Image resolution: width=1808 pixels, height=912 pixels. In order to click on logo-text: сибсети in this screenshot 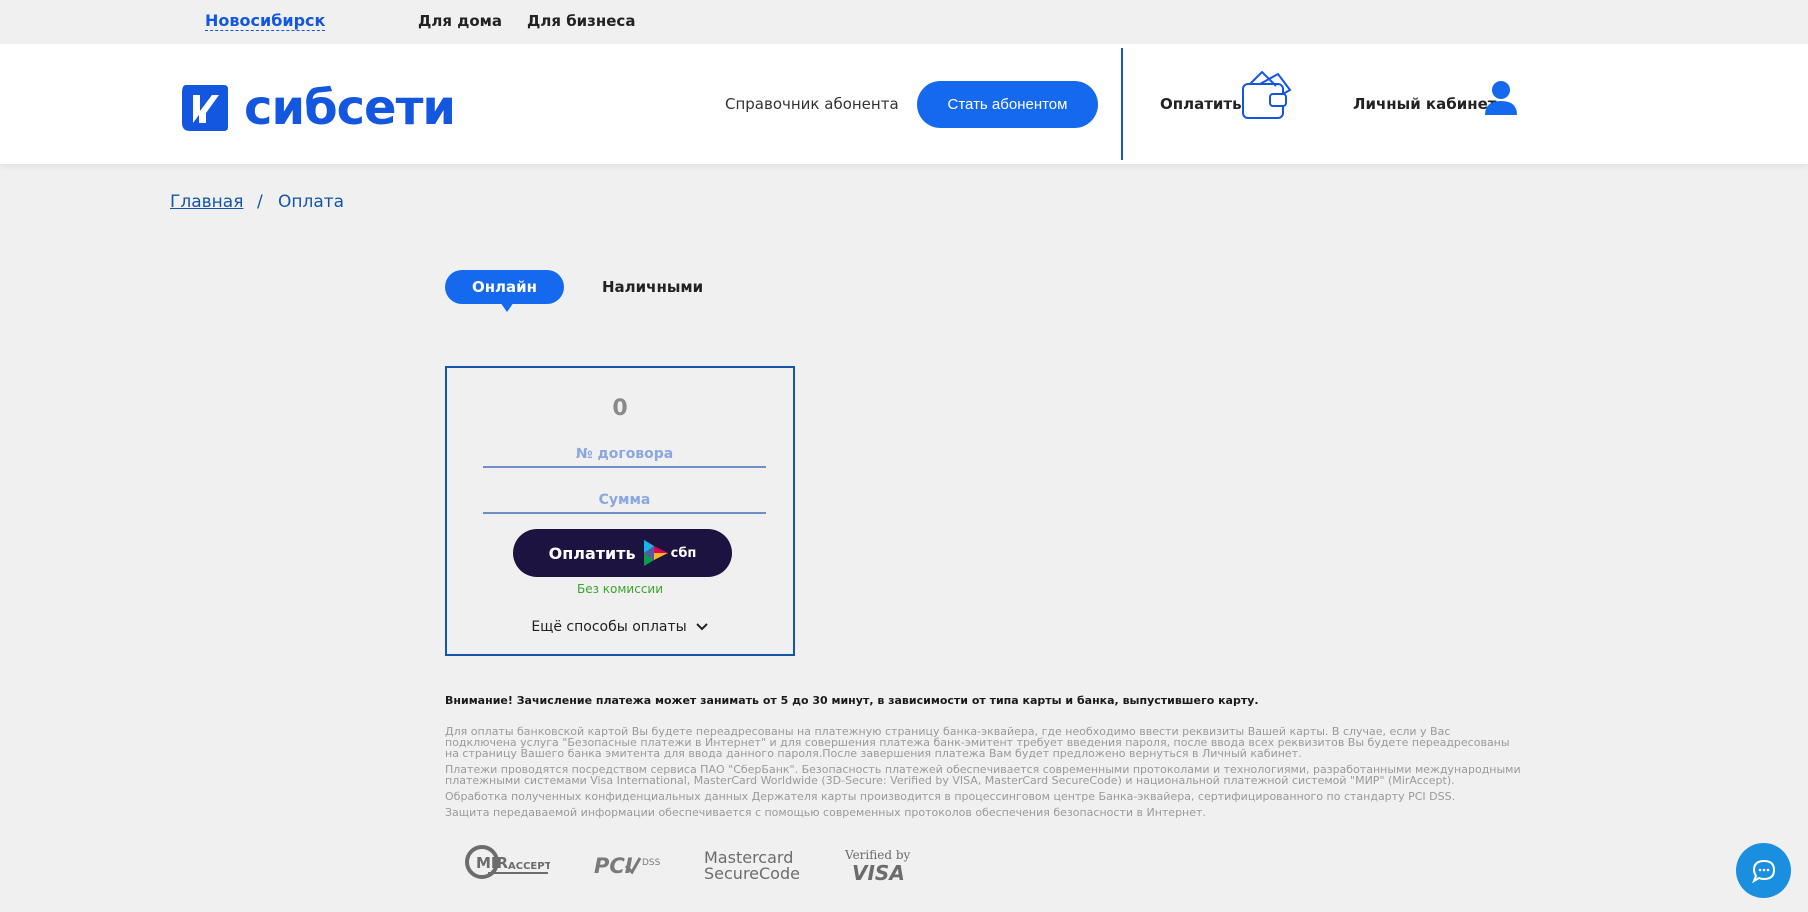, I will do `click(350, 108)`.